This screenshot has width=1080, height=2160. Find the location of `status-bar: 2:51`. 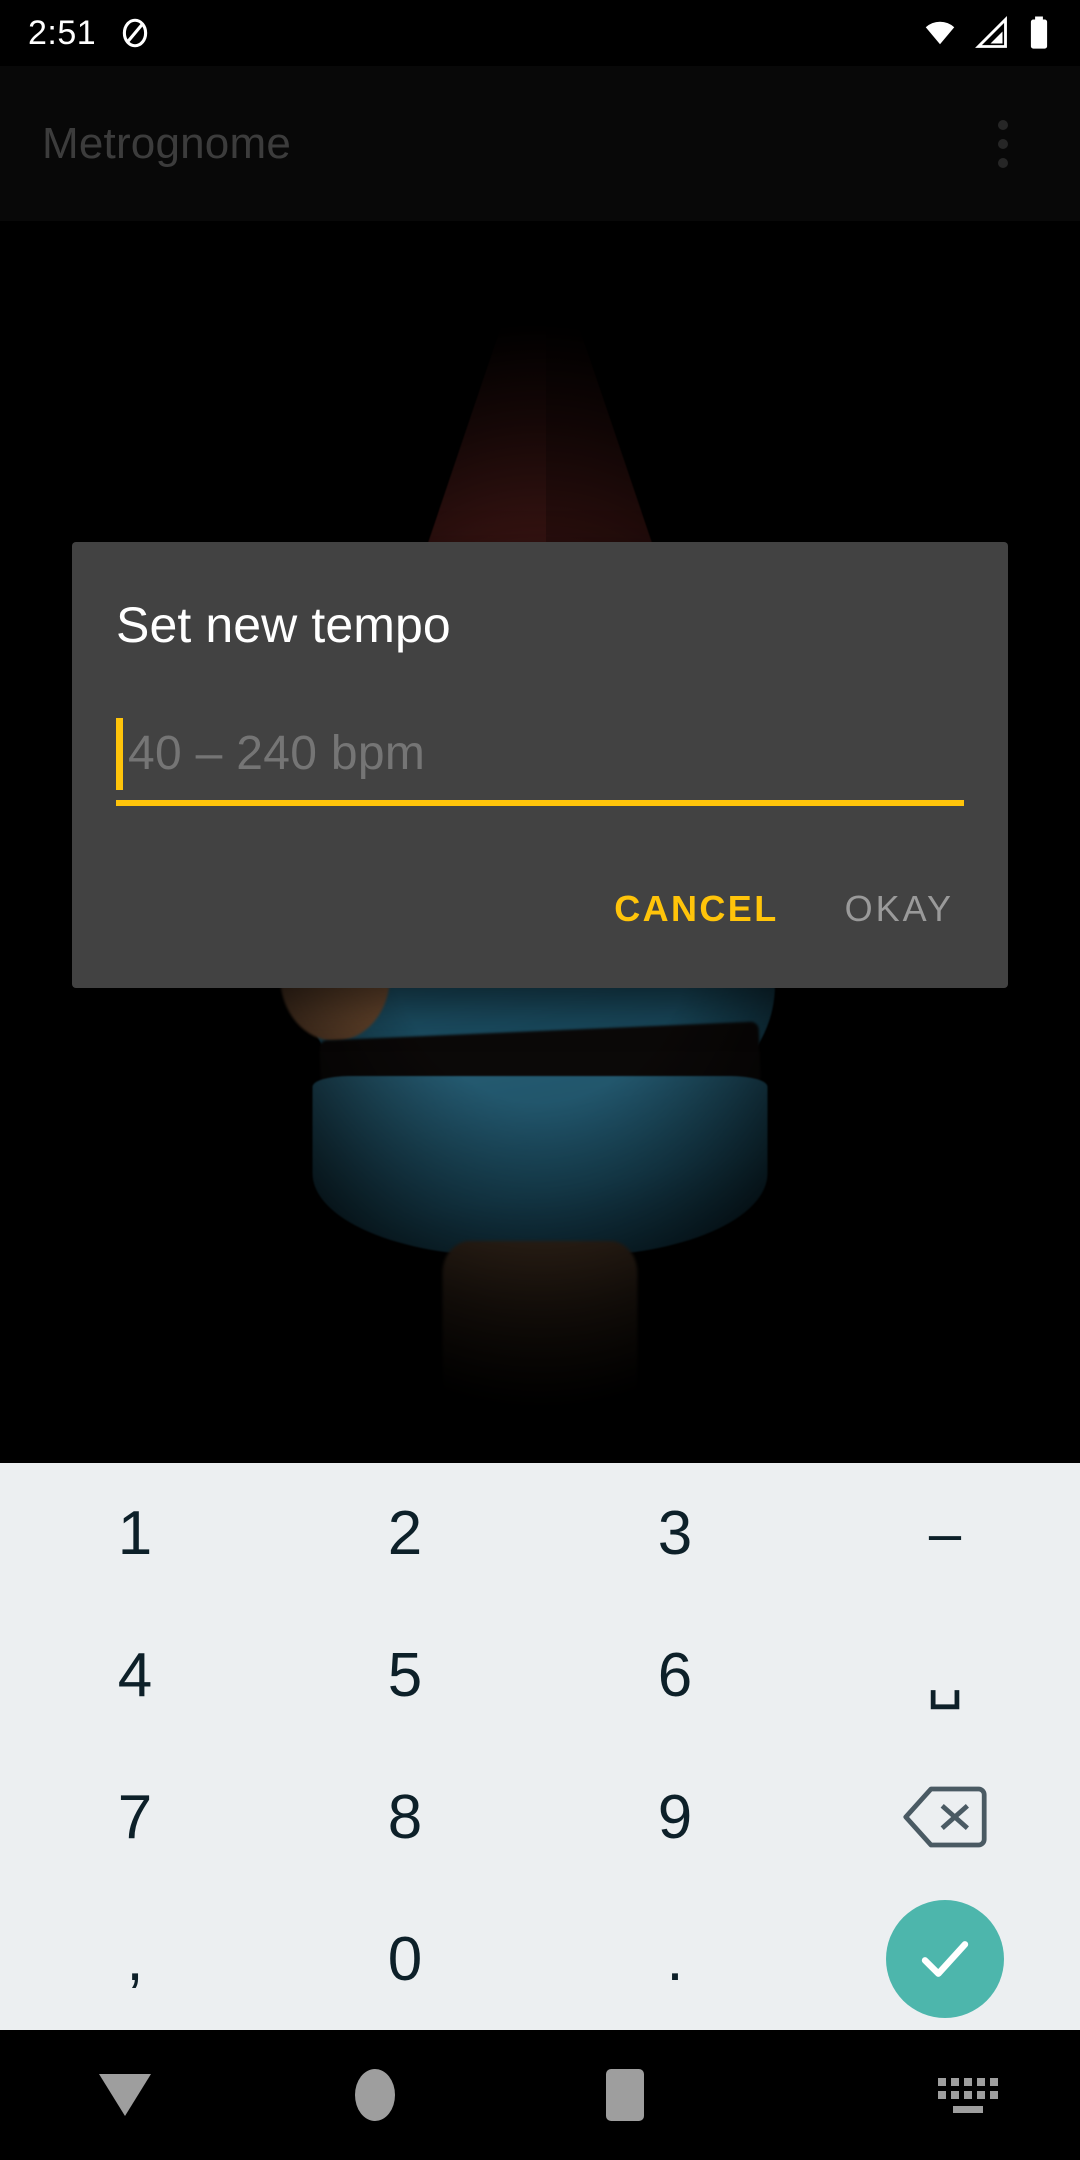

status-bar: 2:51 is located at coordinates (540, 33).